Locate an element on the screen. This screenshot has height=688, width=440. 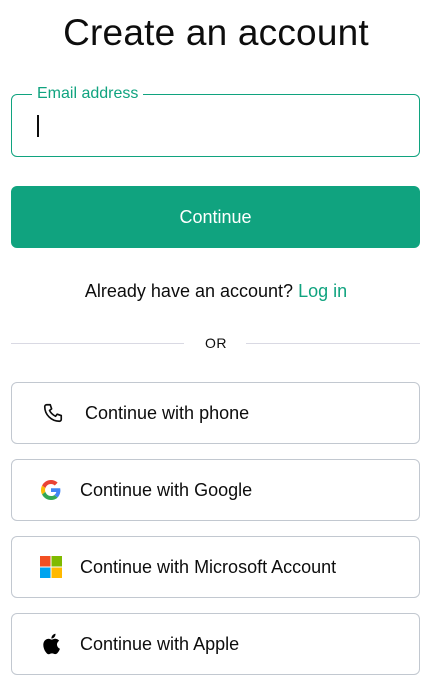
continue-with-microsoft-button: Continue with Microsoft Account is located at coordinates (215, 567).